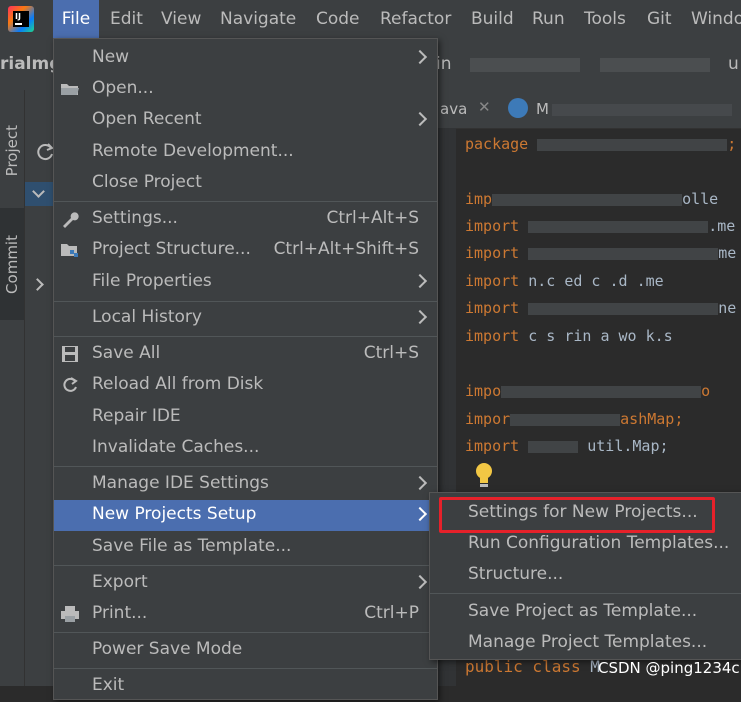 The width and height of the screenshot is (741, 702). Describe the element at coordinates (574, 419) in the screenshot. I see `code-line-9: impor ashMap;` at that location.